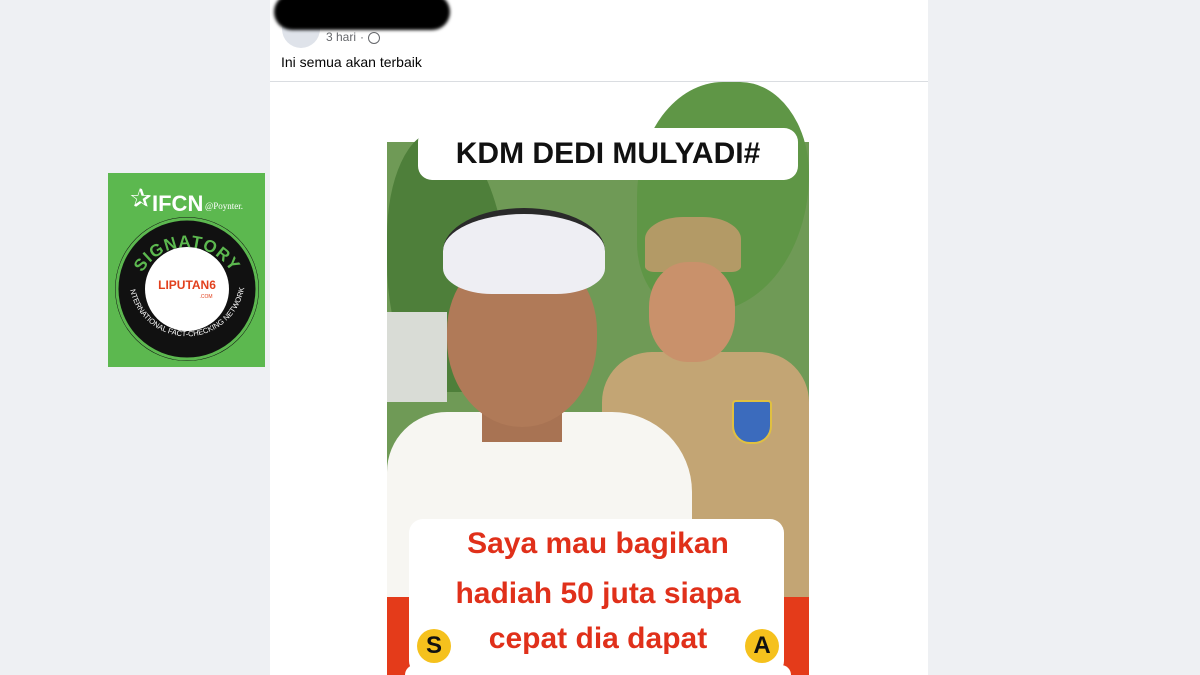  What do you see at coordinates (141, 198) in the screenshot?
I see `star-icon: ✰` at bounding box center [141, 198].